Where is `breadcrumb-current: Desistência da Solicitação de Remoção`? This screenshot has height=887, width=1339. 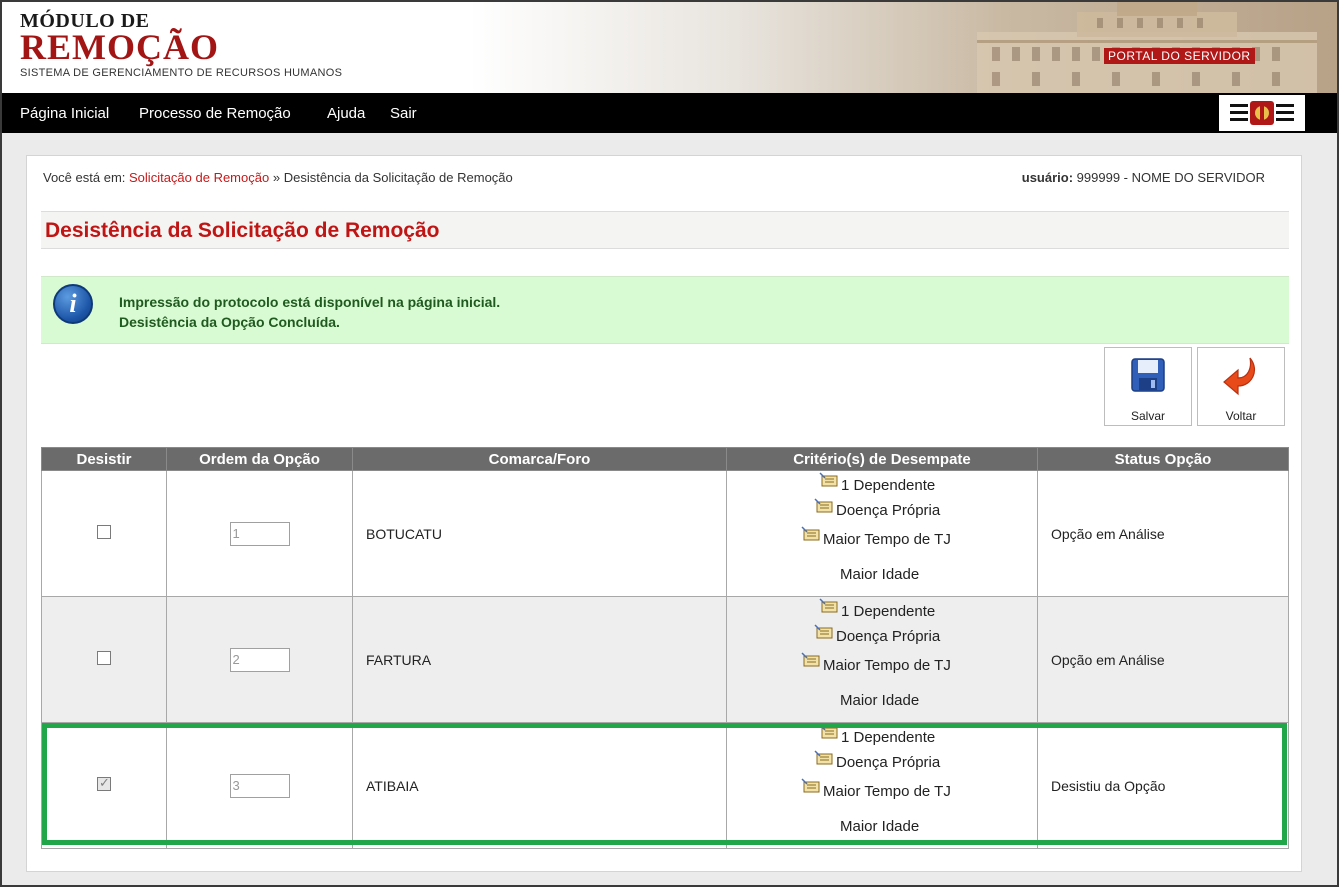 breadcrumb-current: Desistência da Solicitação de Remoção is located at coordinates (398, 177).